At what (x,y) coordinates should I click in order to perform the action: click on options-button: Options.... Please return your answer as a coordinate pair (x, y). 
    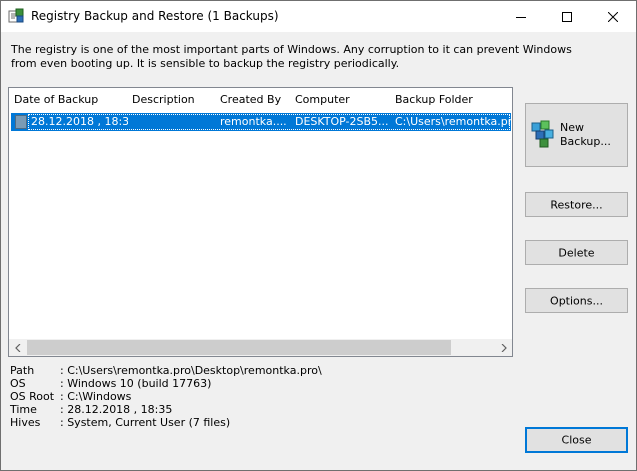
    Looking at the image, I should click on (576, 300).